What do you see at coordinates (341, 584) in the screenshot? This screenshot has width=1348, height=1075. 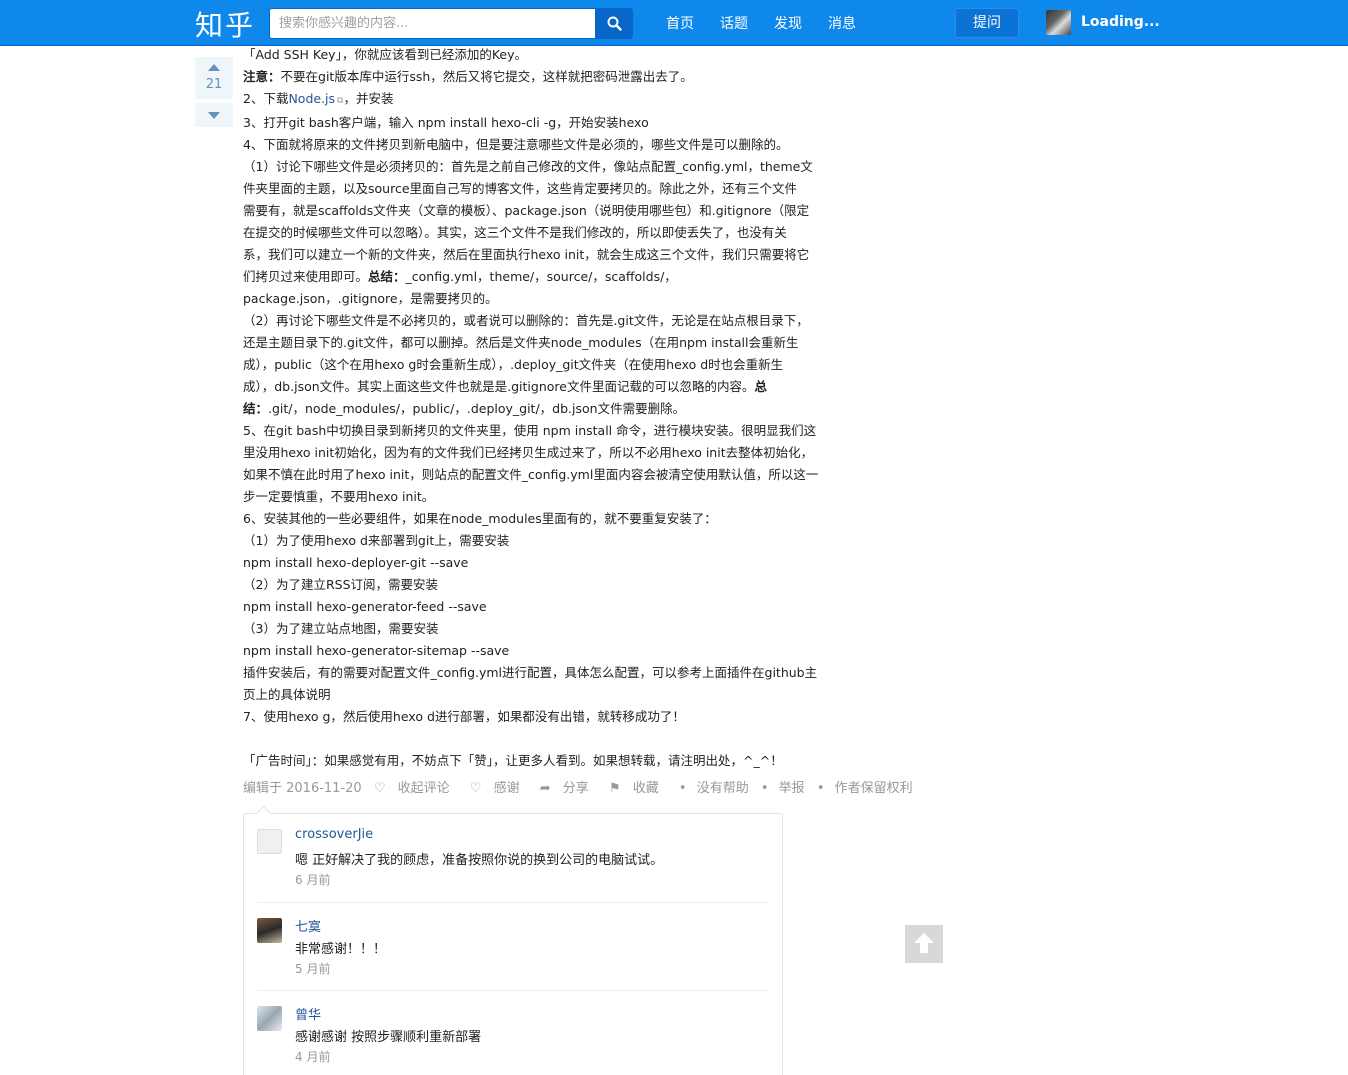 I see `paragraph: （2）为了建立RSS订阅，需要安装` at bounding box center [341, 584].